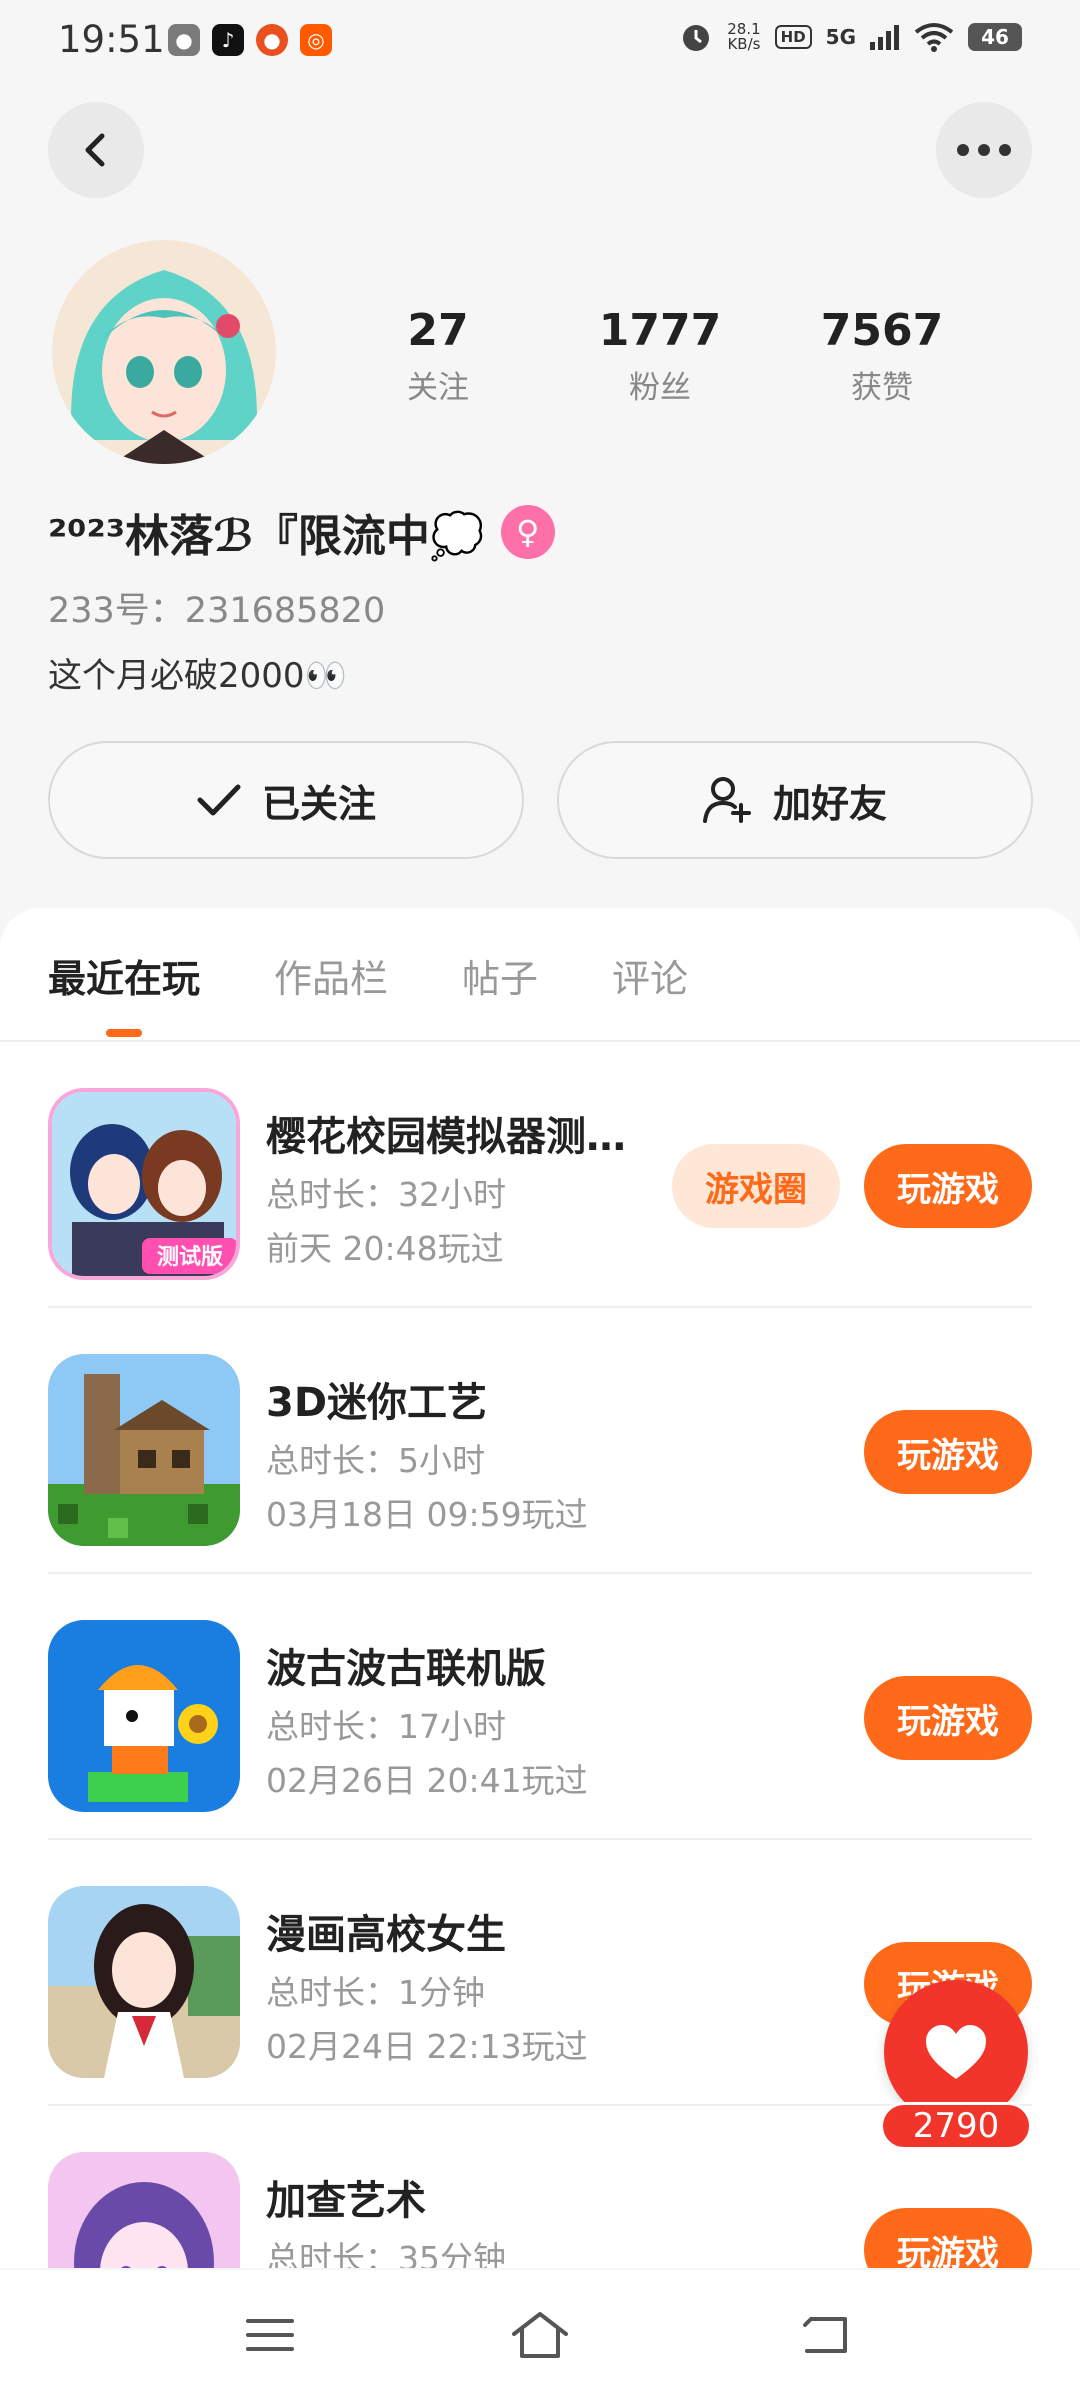  I want to click on nickname-row: ²⁰²³林落ℬ『限流中💭 ♀, so click(301, 532).